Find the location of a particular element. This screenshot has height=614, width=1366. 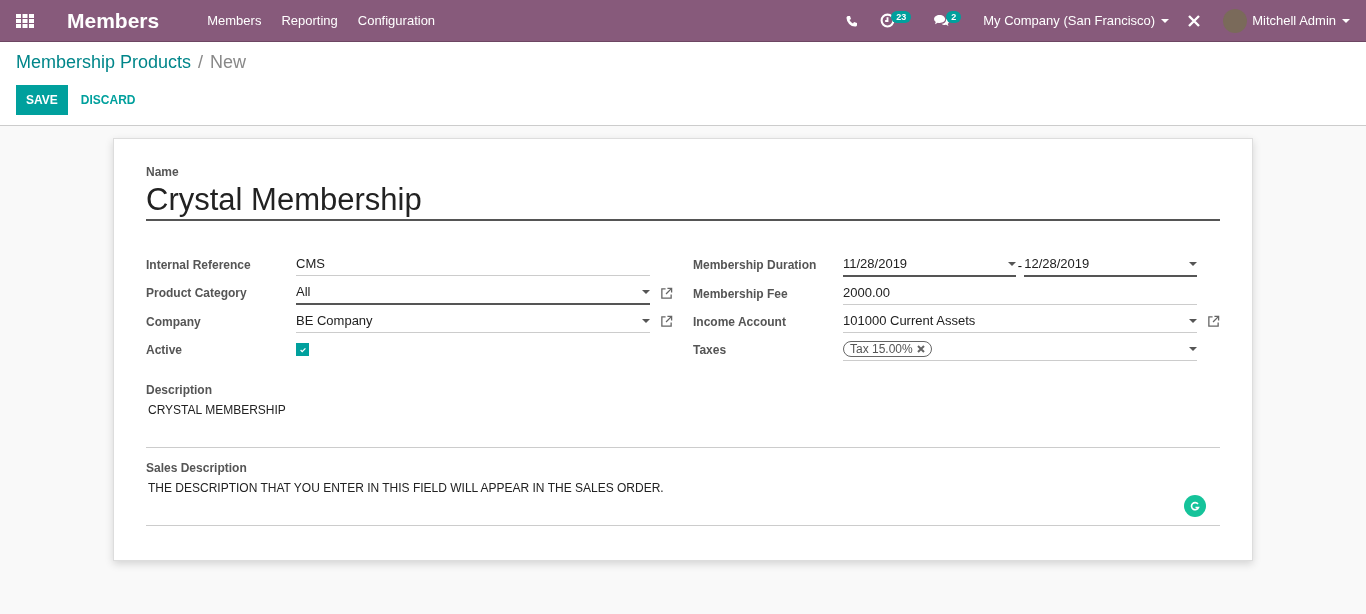

field-label: Product Category is located at coordinates (197, 293).